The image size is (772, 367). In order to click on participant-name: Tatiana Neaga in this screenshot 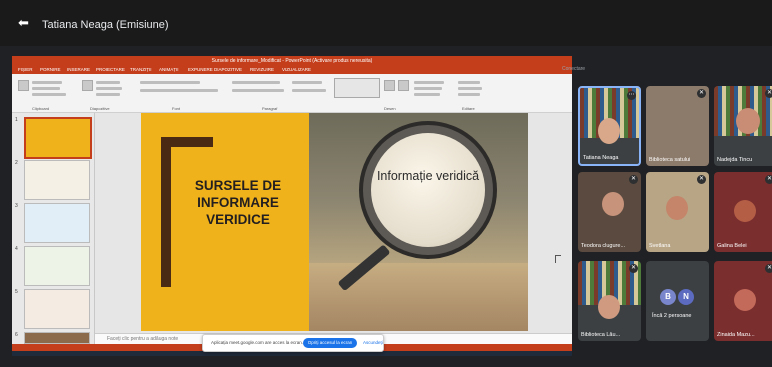, I will do `click(601, 158)`.